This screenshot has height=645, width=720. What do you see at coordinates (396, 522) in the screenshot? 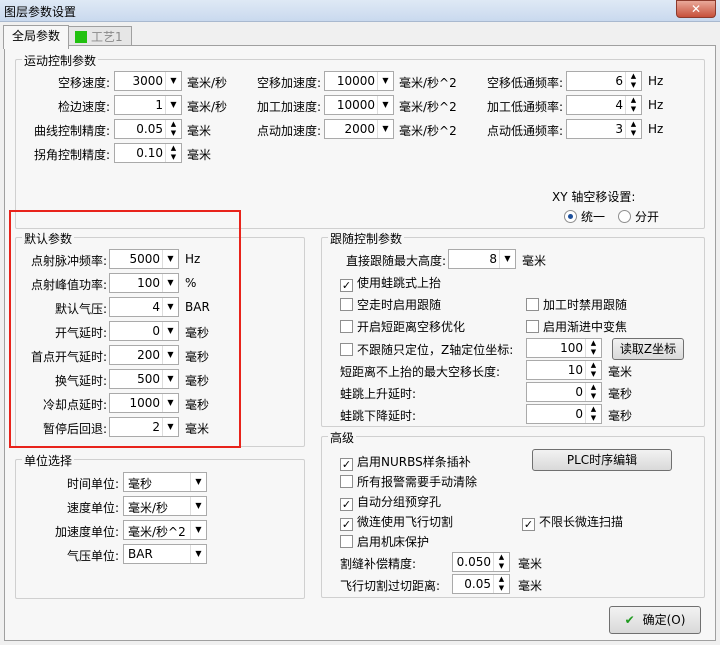
I see `micro-joint-fly-cut-checkbox: ✓ 微连使用飞行切割` at bounding box center [396, 522].